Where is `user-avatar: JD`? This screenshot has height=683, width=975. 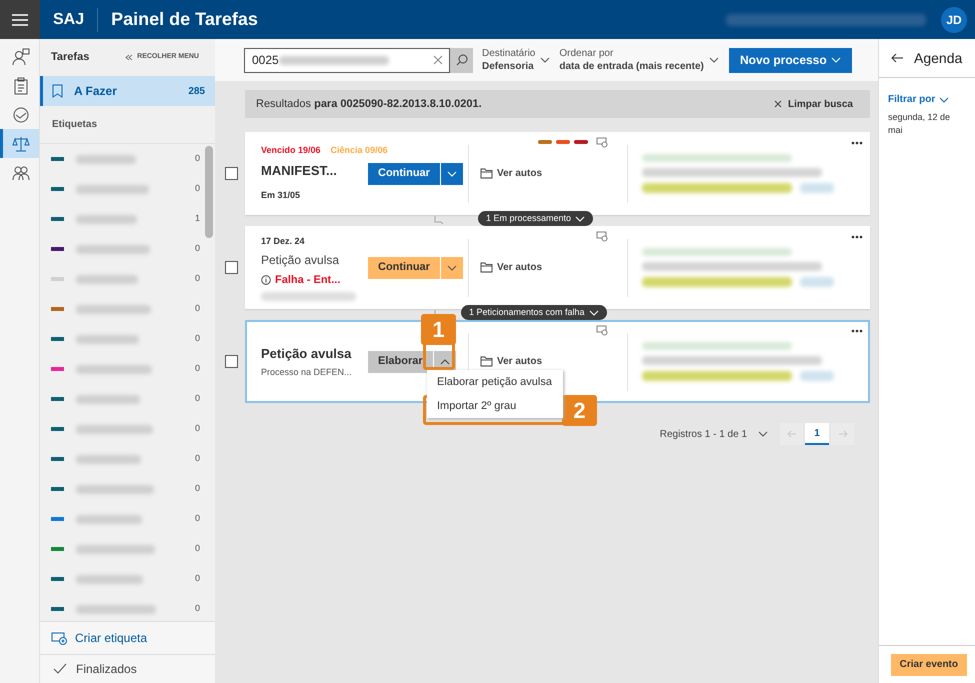
user-avatar: JD is located at coordinates (954, 19).